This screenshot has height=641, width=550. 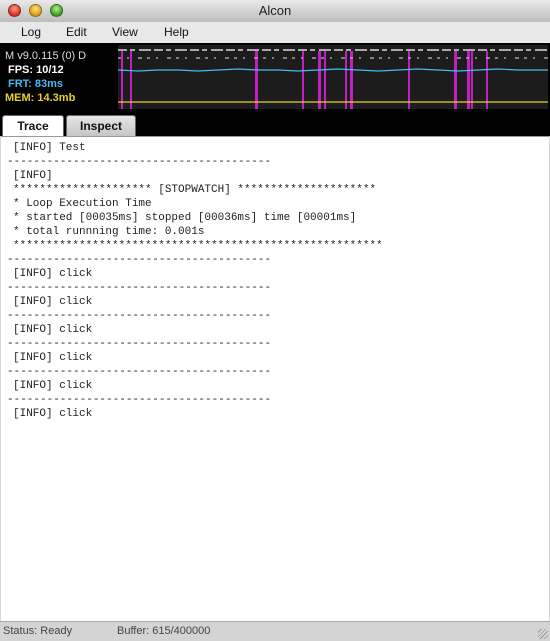 What do you see at coordinates (40, 98) in the screenshot?
I see `mem-readout: MEM: 14.3mb` at bounding box center [40, 98].